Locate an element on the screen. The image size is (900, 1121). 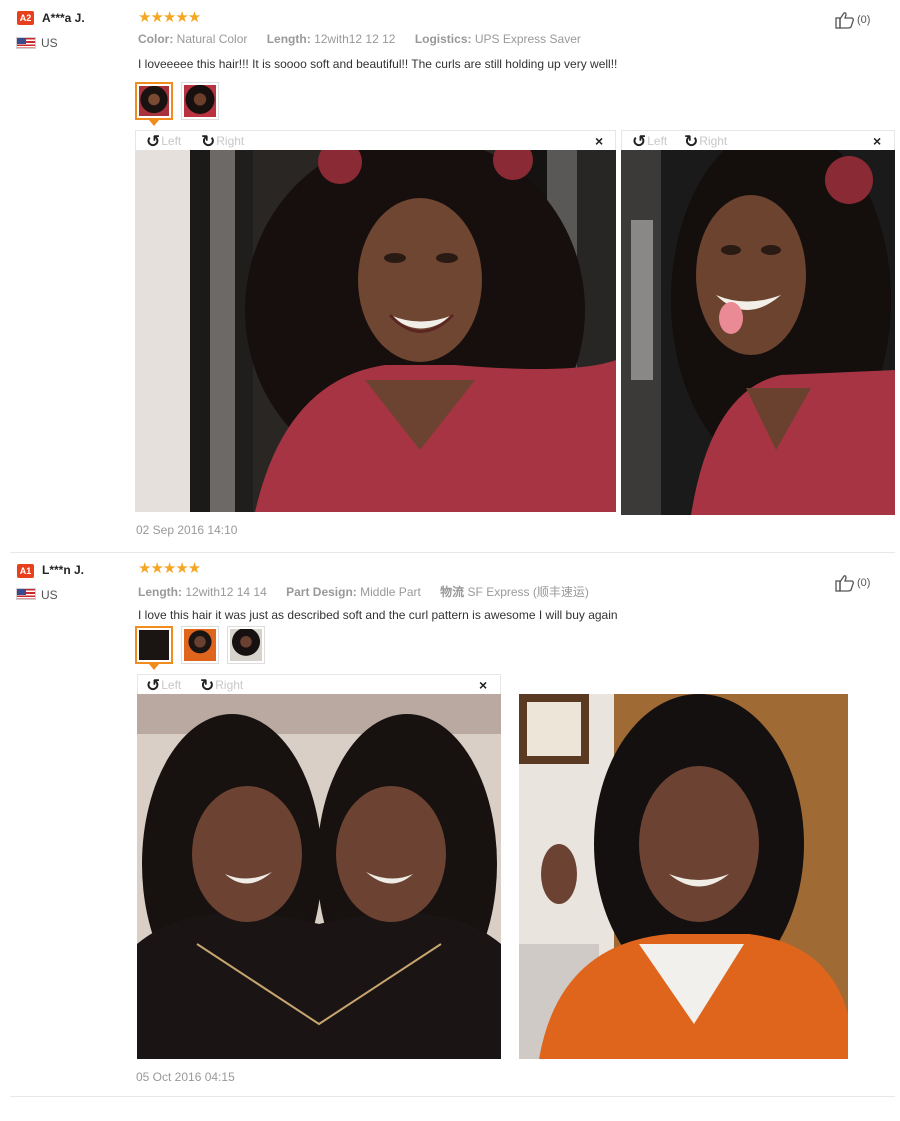
reviewer-name: A***a J. is located at coordinates (63, 18).